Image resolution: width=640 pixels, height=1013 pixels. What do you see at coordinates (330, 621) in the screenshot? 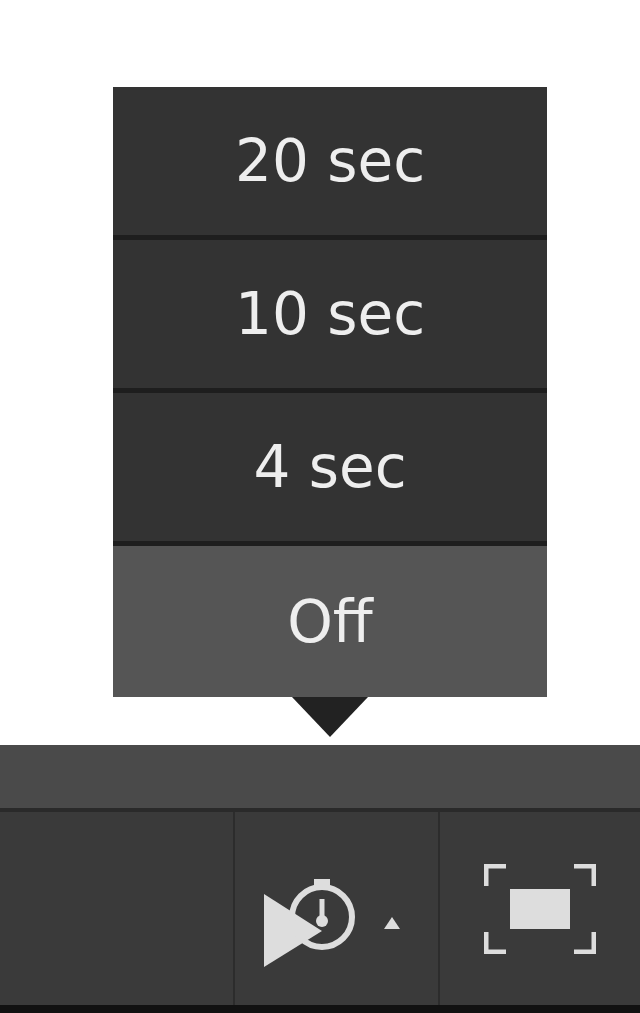
I see `menu-item: Off` at bounding box center [330, 621].